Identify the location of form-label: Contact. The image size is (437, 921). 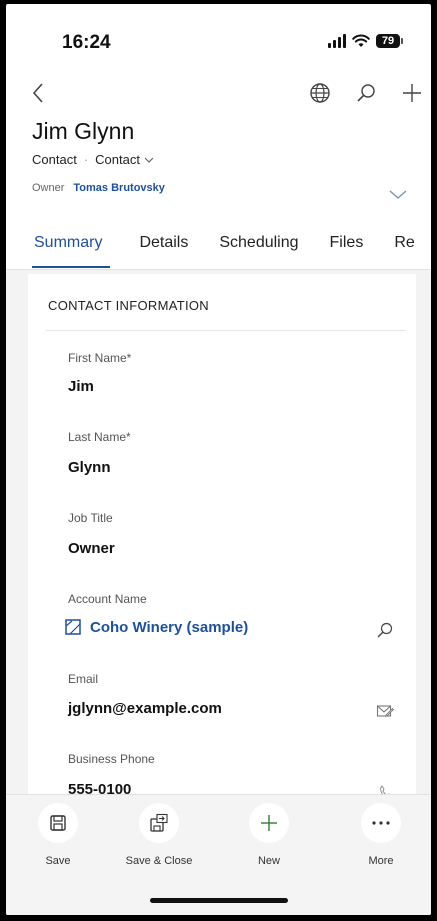
(117, 159).